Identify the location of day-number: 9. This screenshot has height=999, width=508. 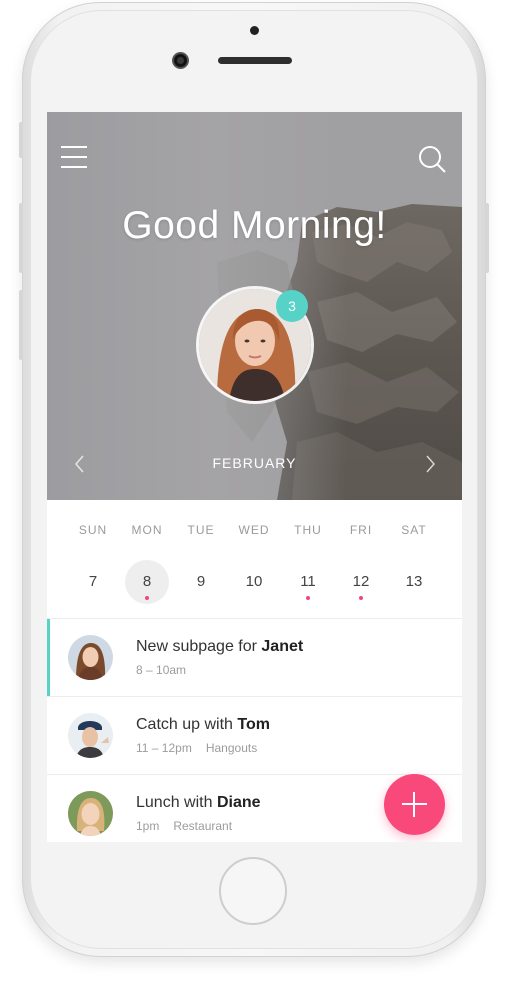
(201, 582).